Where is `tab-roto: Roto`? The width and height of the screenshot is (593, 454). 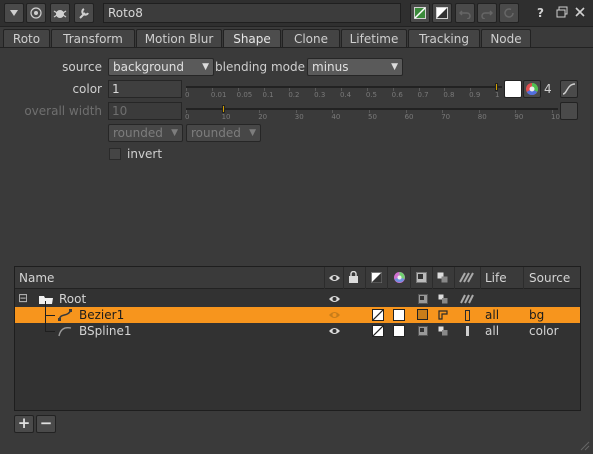
tab-roto: Roto is located at coordinates (26, 38).